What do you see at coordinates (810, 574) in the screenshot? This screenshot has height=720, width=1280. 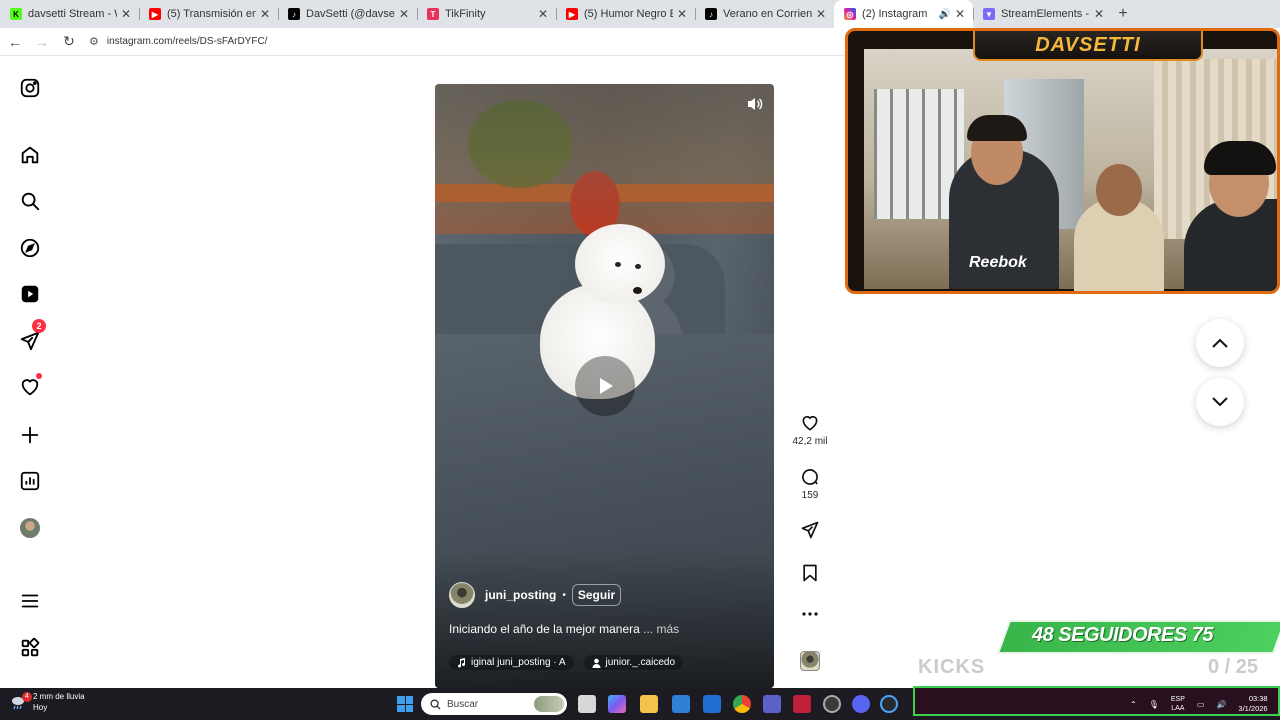 I see `save-button` at bounding box center [810, 574].